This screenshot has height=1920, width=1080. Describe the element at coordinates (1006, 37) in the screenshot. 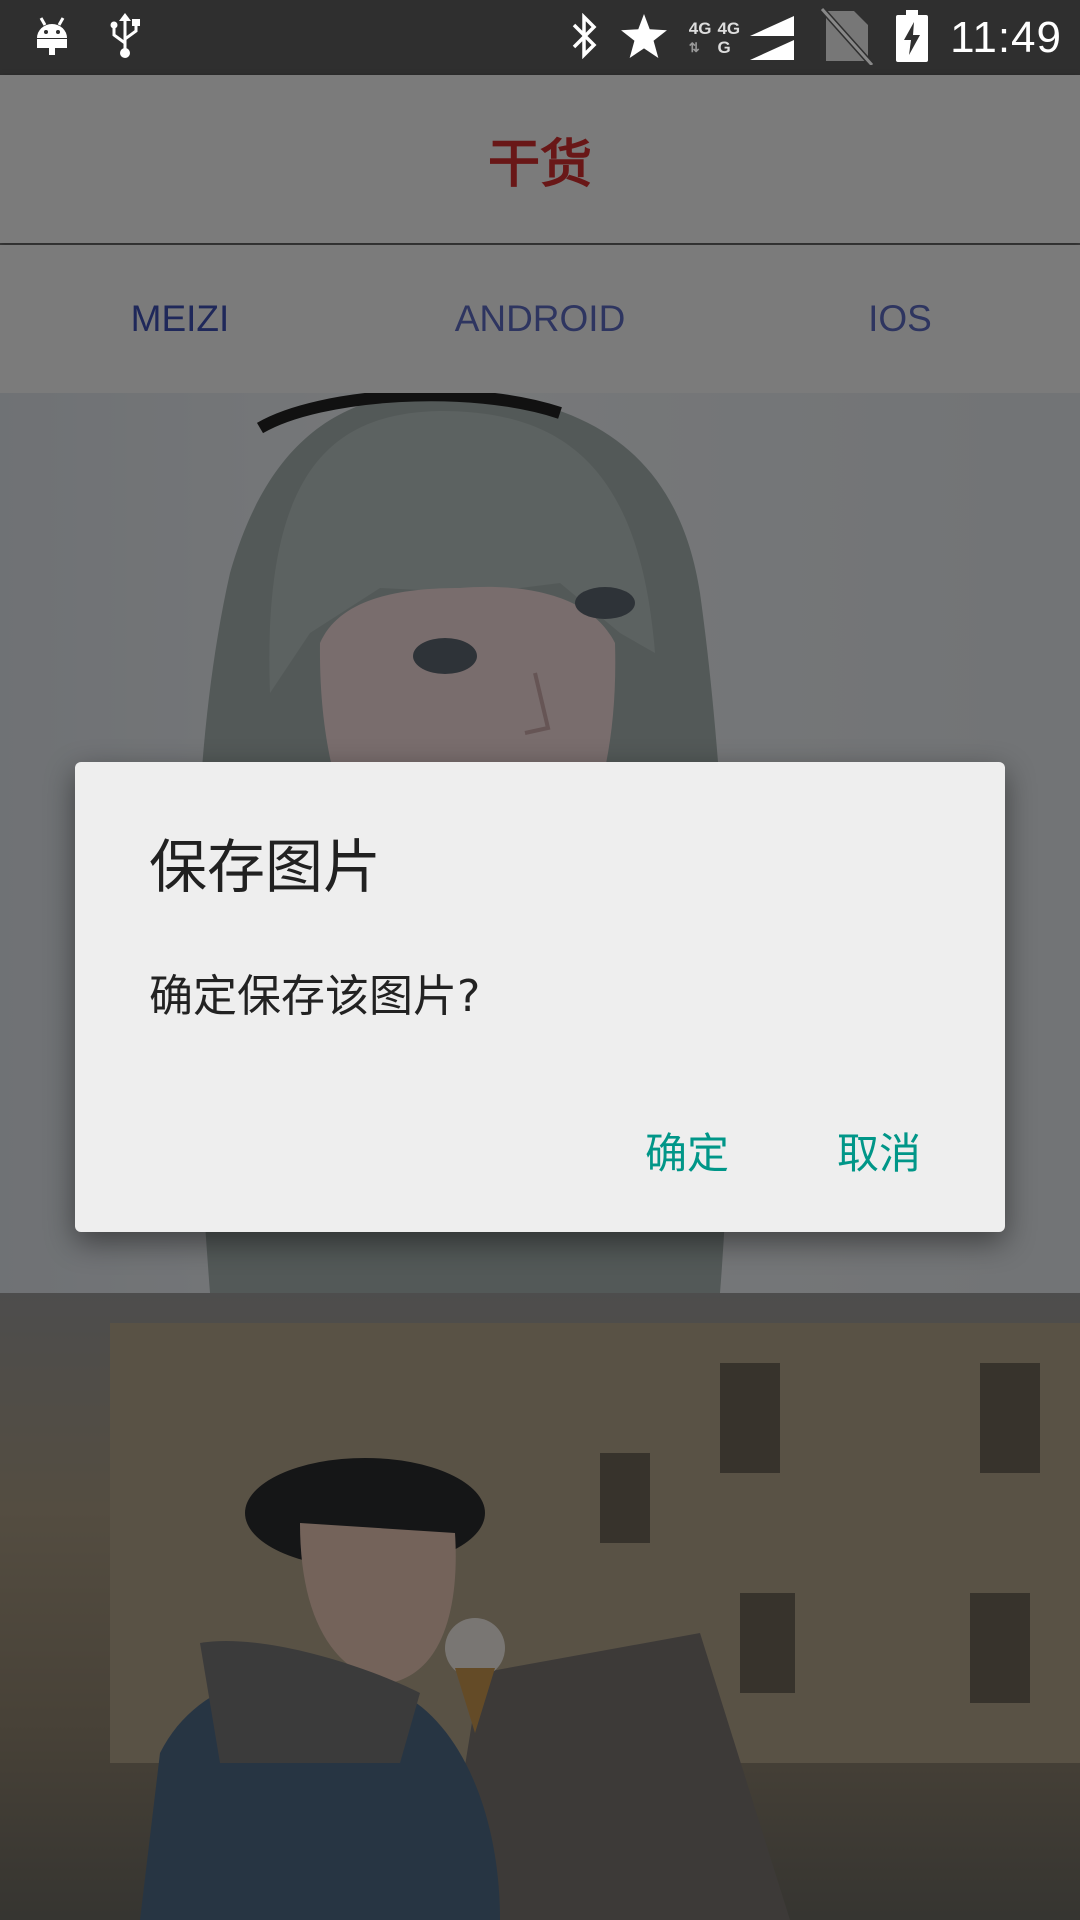

I see `clock: 11:49` at that location.